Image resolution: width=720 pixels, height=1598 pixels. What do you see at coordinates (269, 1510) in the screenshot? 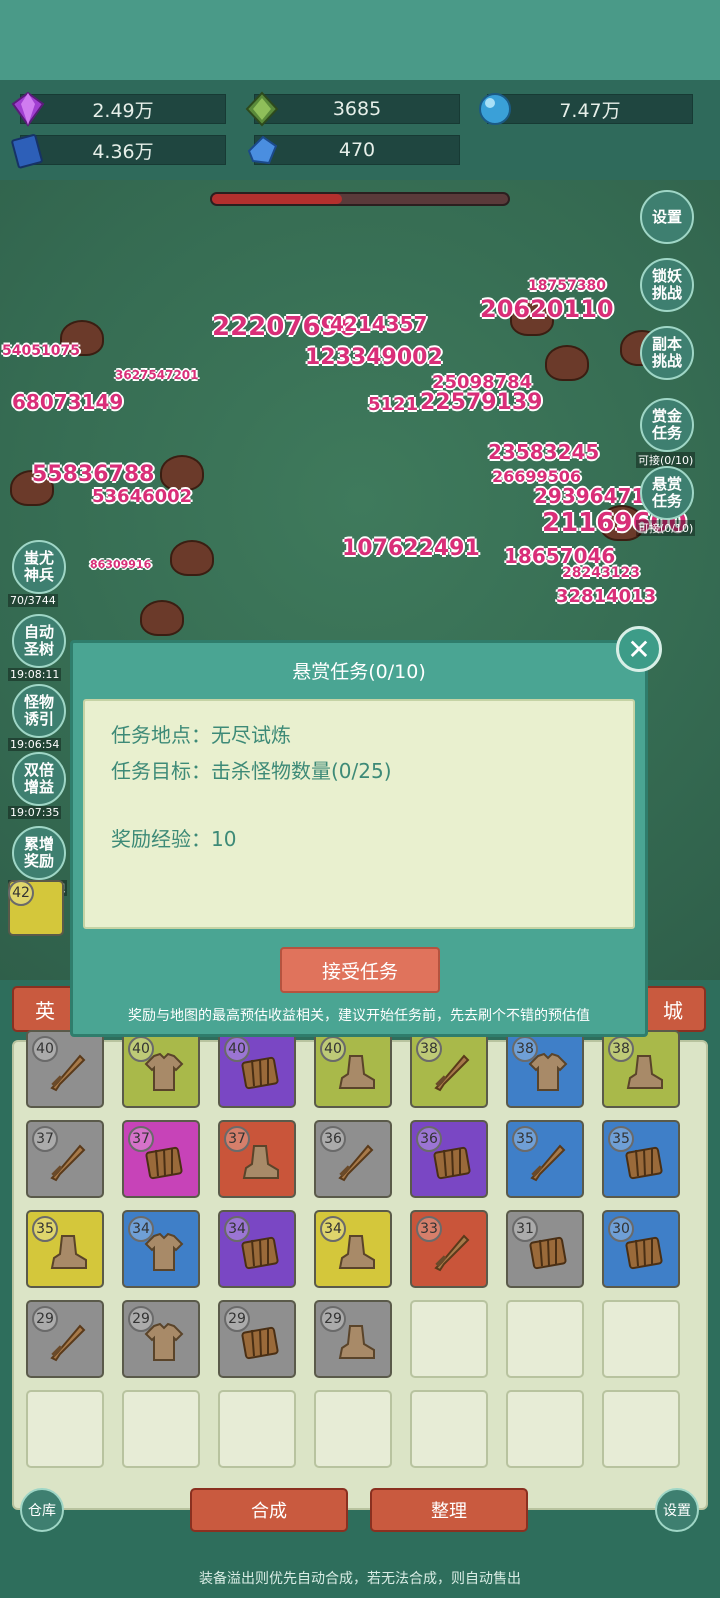
I see `merge-button: 合成` at bounding box center [269, 1510].